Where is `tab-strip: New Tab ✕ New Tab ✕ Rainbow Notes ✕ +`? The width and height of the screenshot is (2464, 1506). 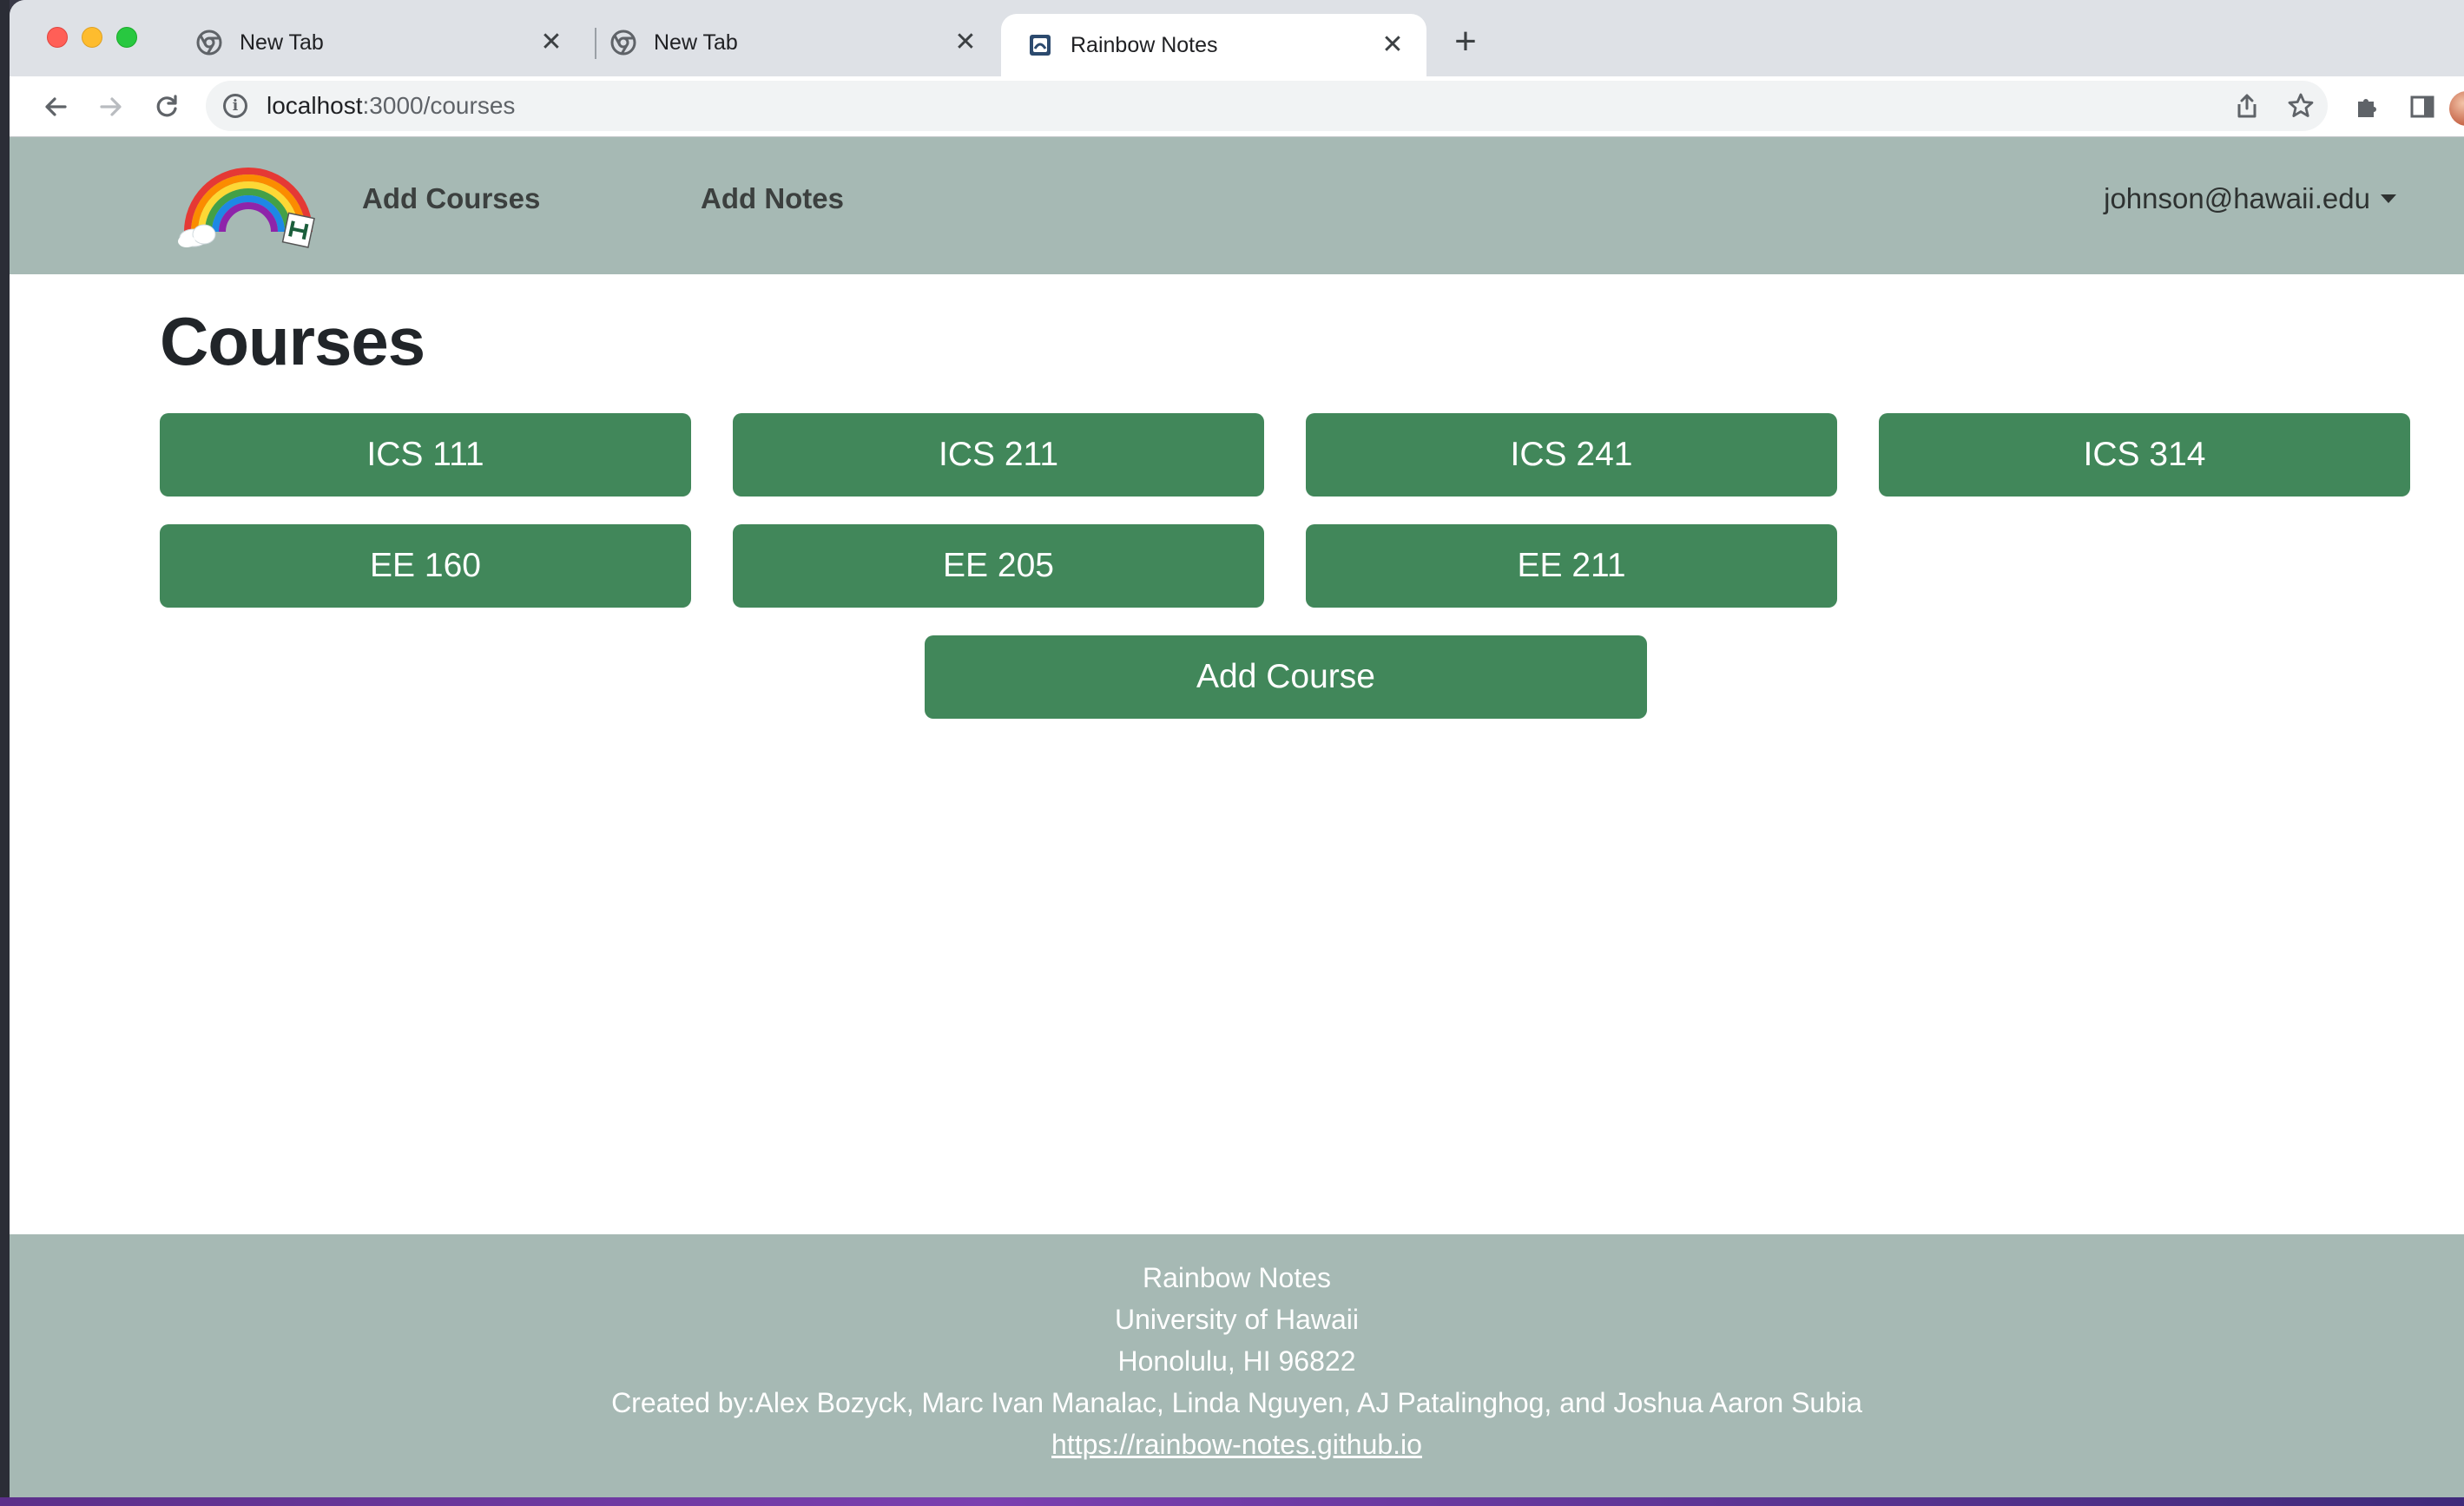
tab-strip: New Tab ✕ New Tab ✕ Rainbow Notes ✕ + is located at coordinates (1237, 38).